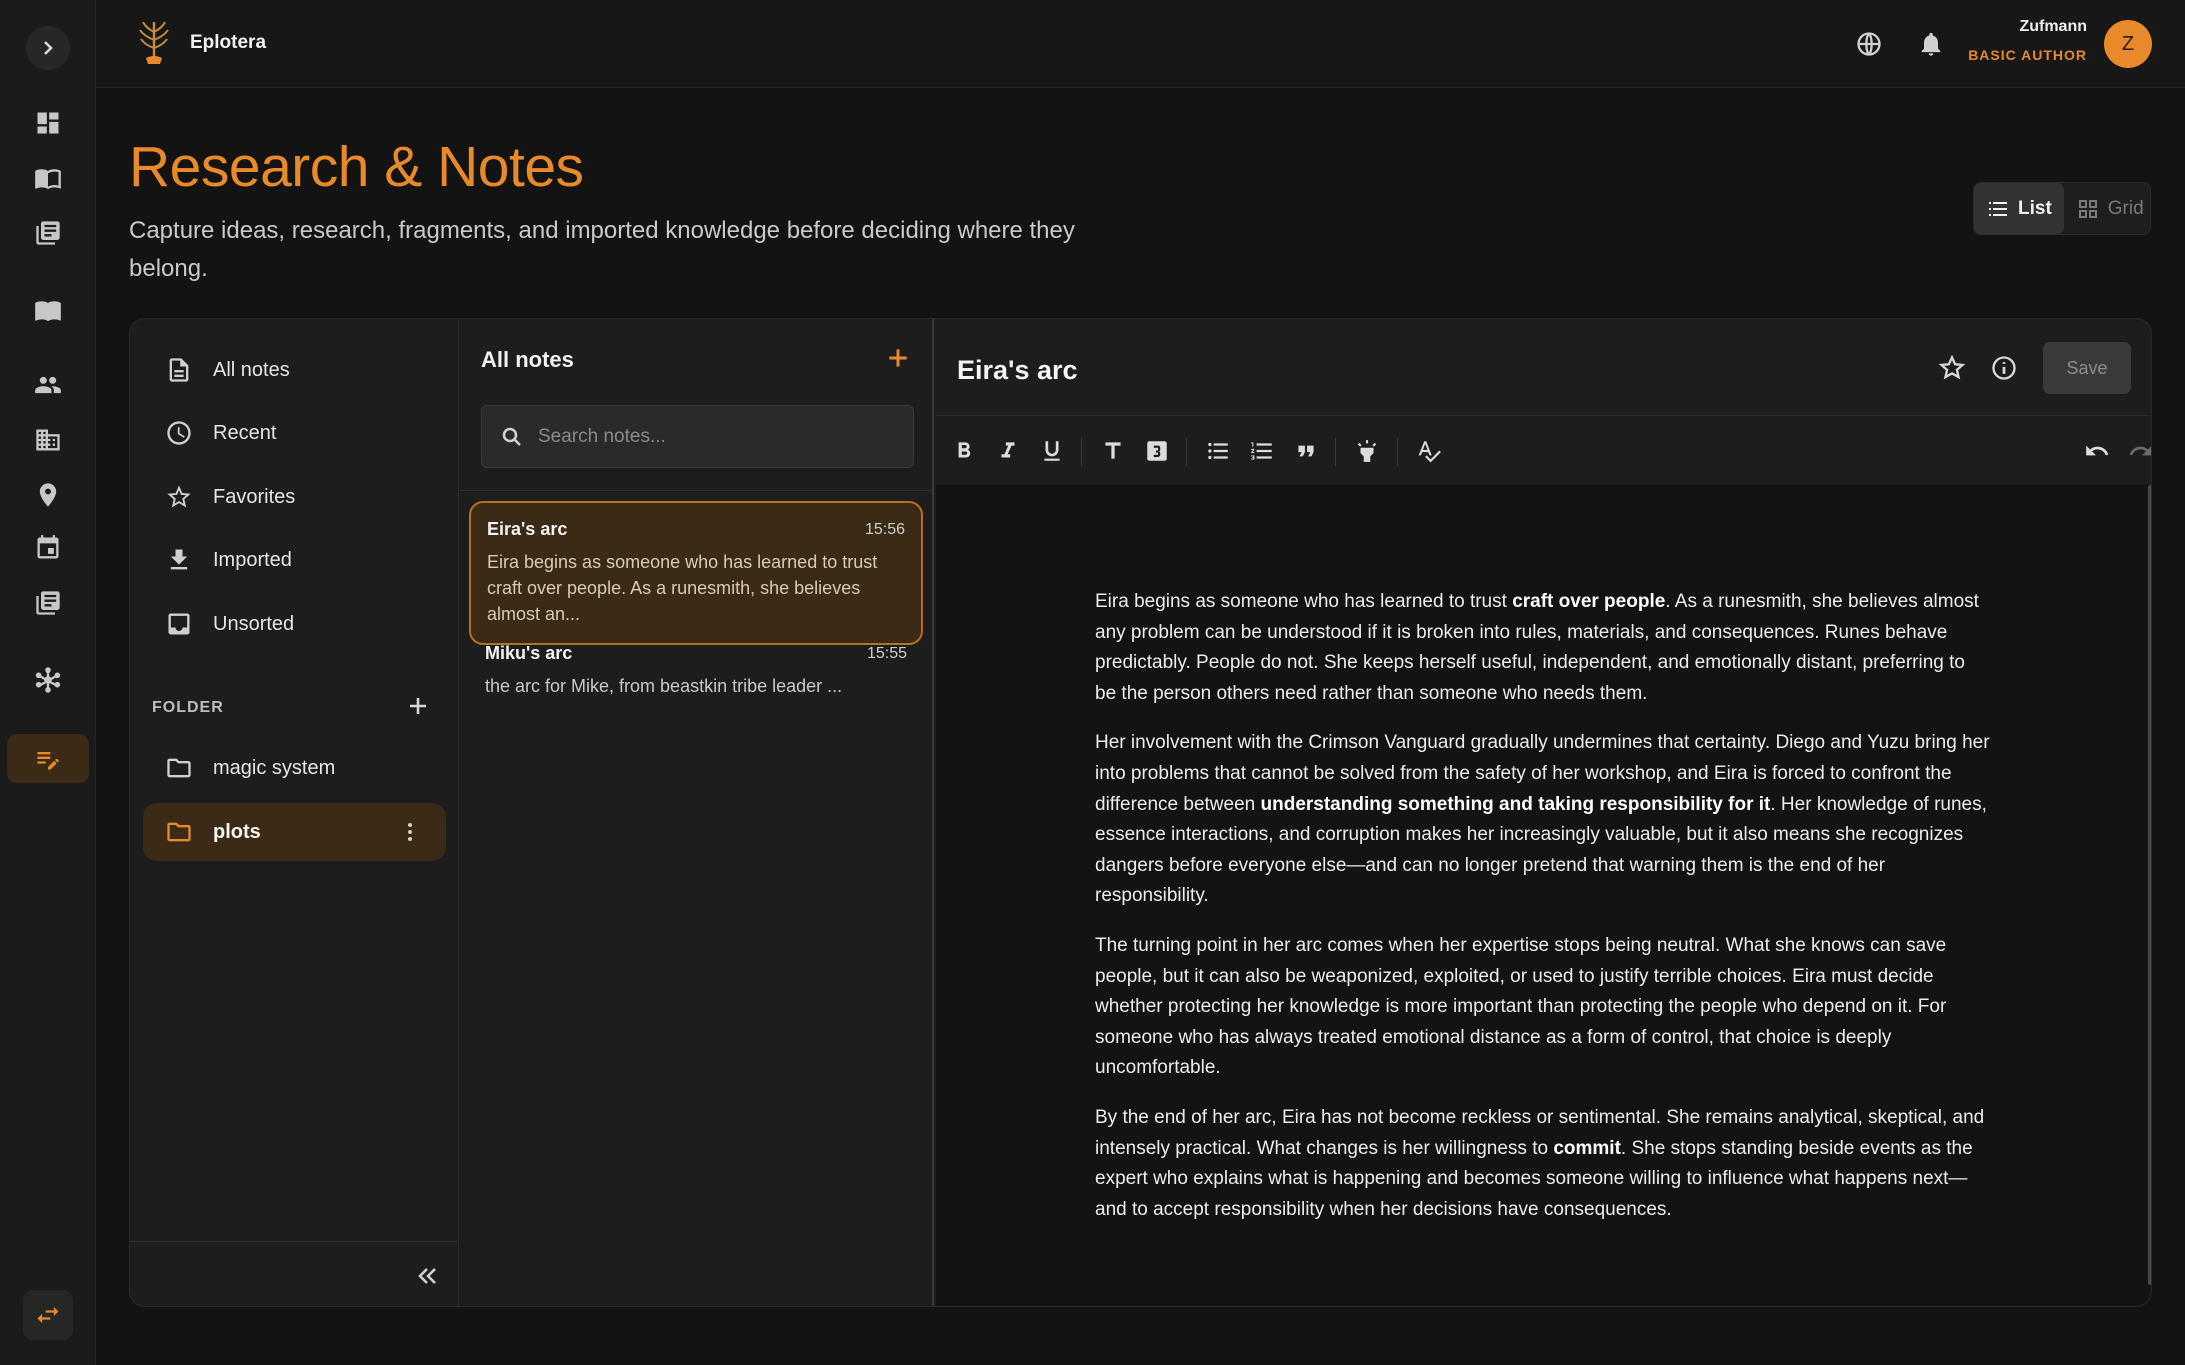 Image resolution: width=2185 pixels, height=1365 pixels. I want to click on network-icon, so click(48, 680).